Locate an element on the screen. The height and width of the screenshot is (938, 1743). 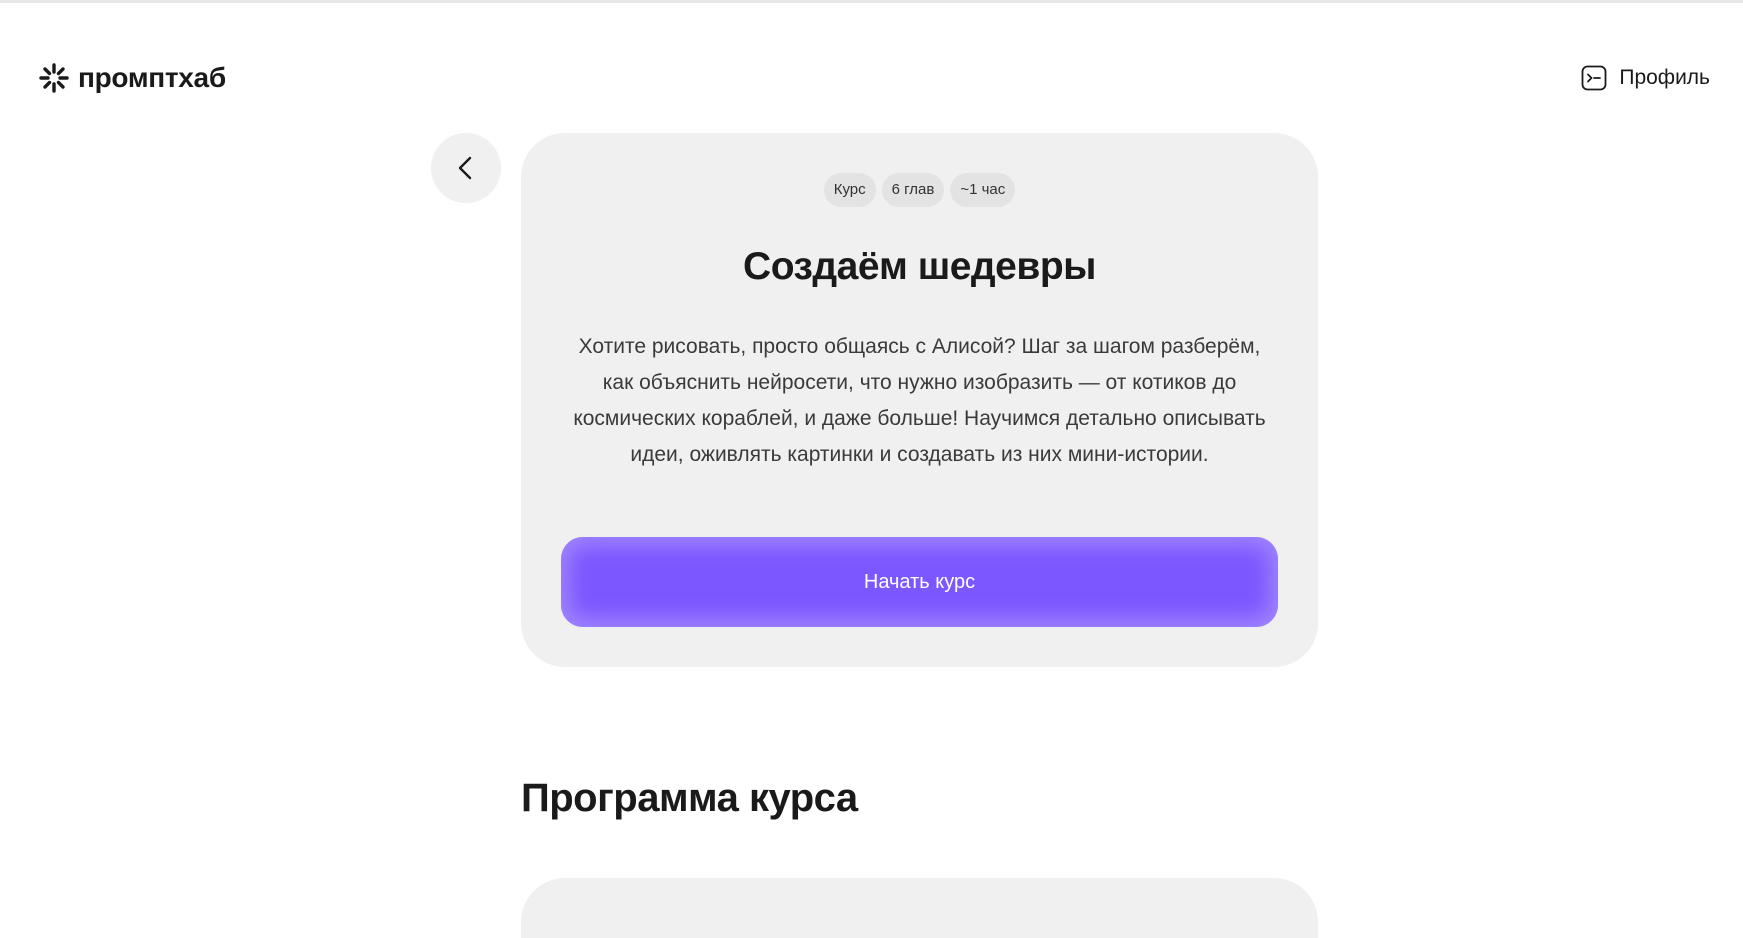
terminal-icon is located at coordinates (1594, 78).